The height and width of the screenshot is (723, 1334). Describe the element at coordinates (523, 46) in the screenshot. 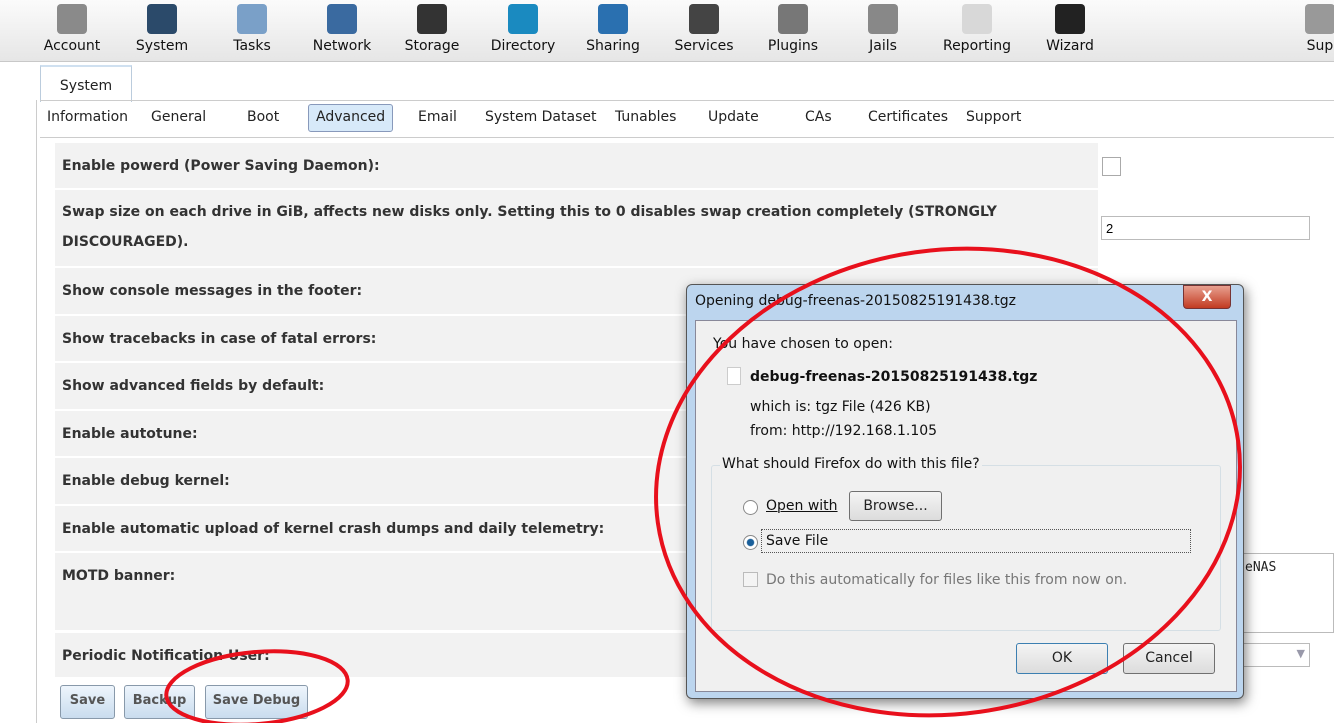

I see `toolbar-label: Directory` at that location.